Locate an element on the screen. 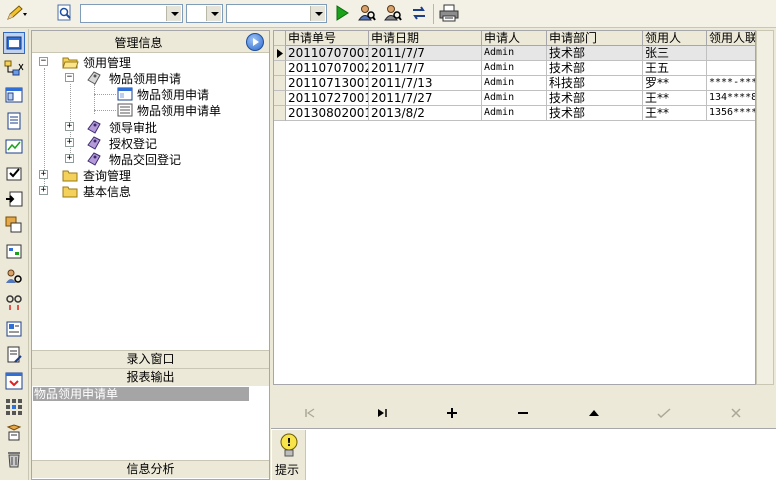  cell-request-no: 20130802001 is located at coordinates (327, 113).